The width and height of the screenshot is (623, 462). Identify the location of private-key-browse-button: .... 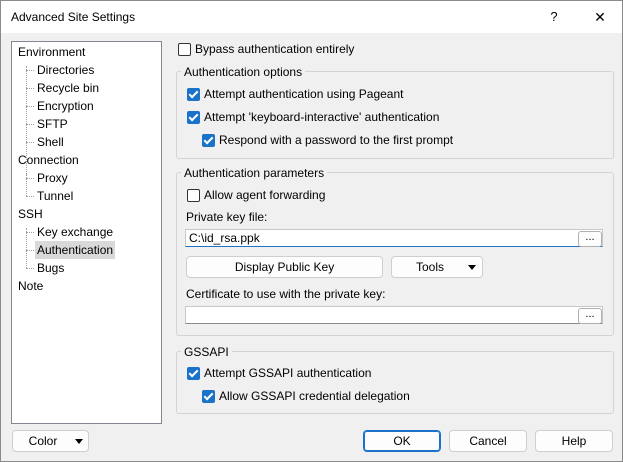
(590, 239).